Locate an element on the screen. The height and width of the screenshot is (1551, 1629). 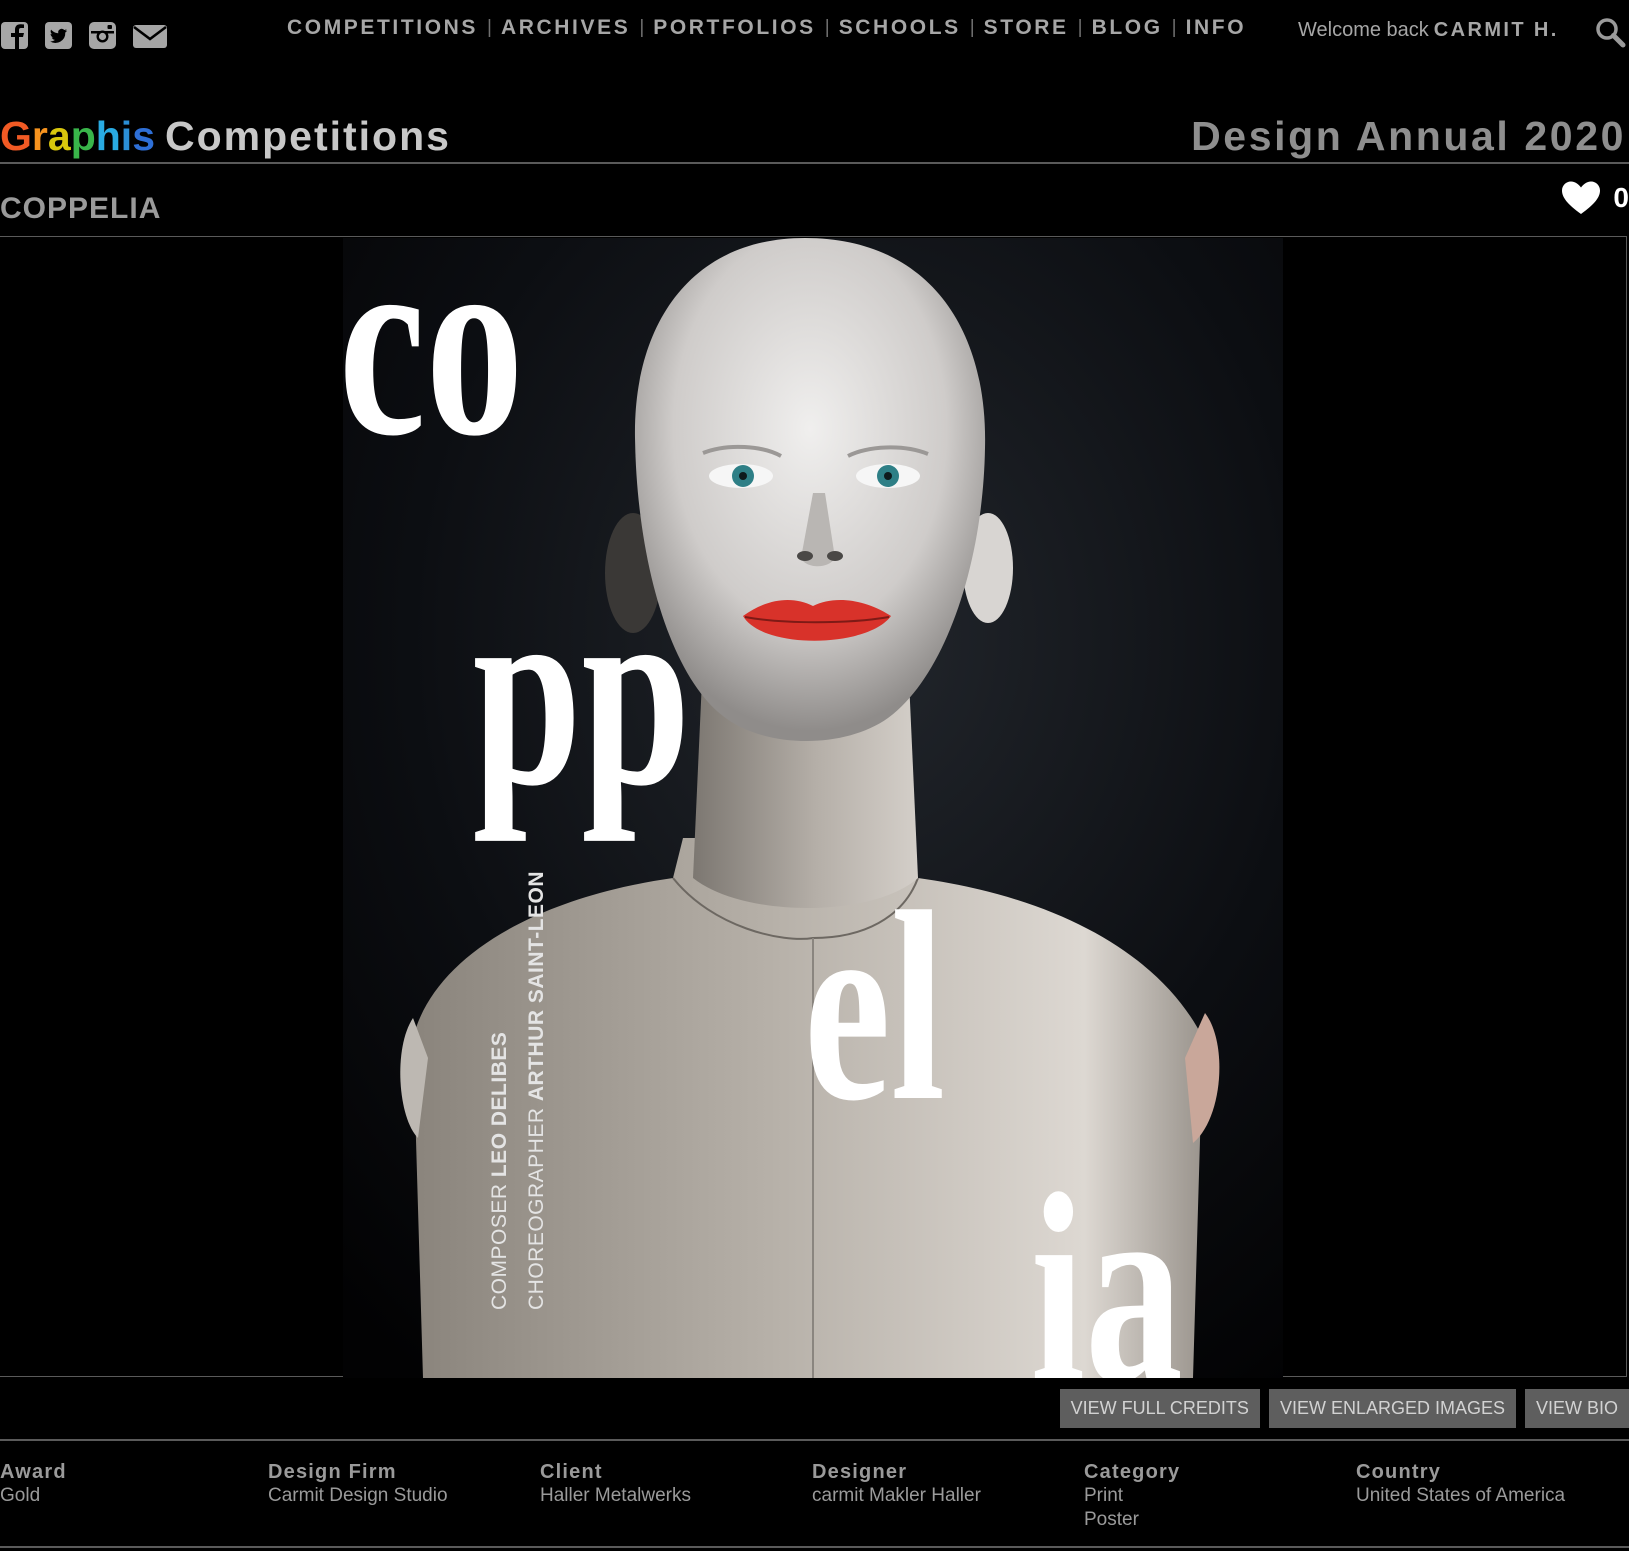
welcome-text: Welcome back is located at coordinates (1363, 30).